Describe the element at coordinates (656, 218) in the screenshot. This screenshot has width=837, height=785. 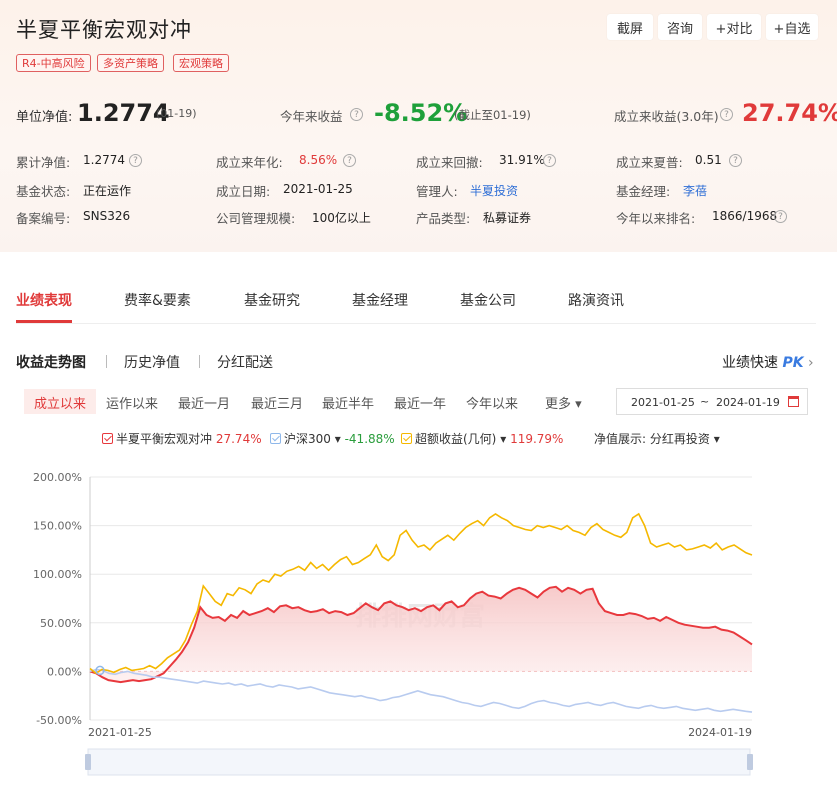
I see `detail-label: 今年以来排名:` at that location.